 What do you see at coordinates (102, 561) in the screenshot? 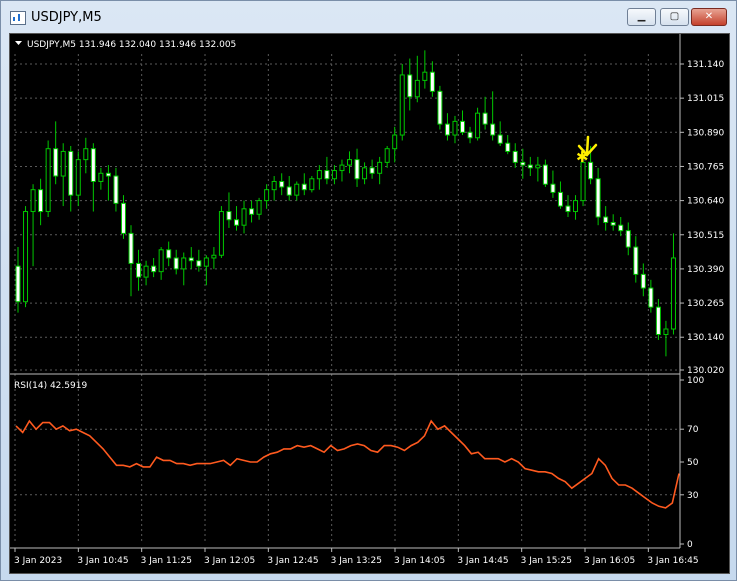
I see `time-tick-label: 3 Jan 10:45` at bounding box center [102, 561].